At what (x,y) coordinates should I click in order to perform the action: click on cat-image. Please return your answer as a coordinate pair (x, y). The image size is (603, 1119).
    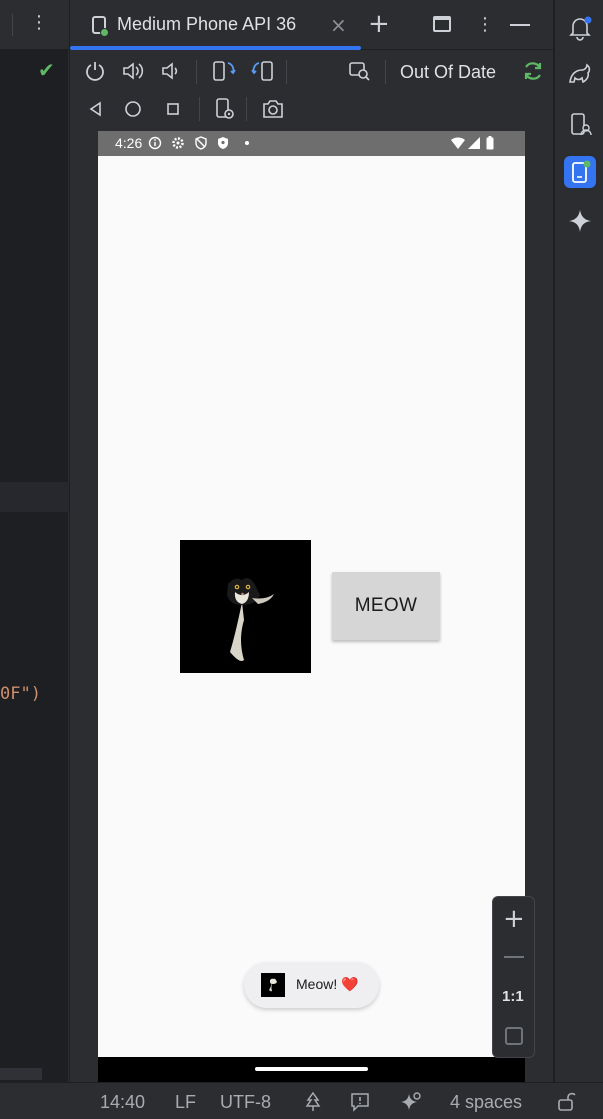
    Looking at the image, I should click on (245, 606).